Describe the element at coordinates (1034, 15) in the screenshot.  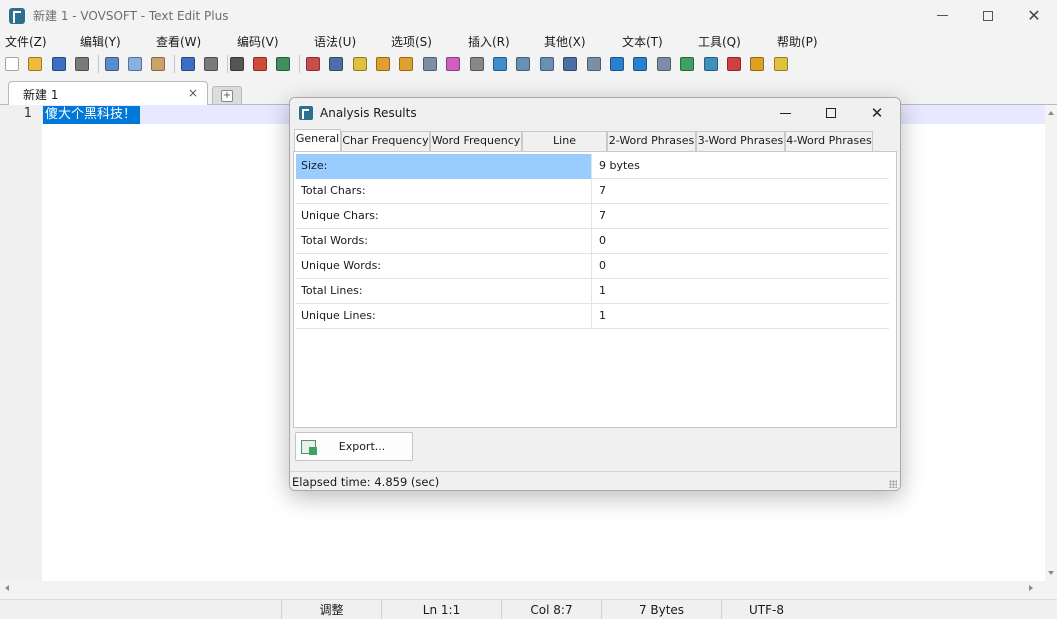
I see `close-button: ✕` at that location.